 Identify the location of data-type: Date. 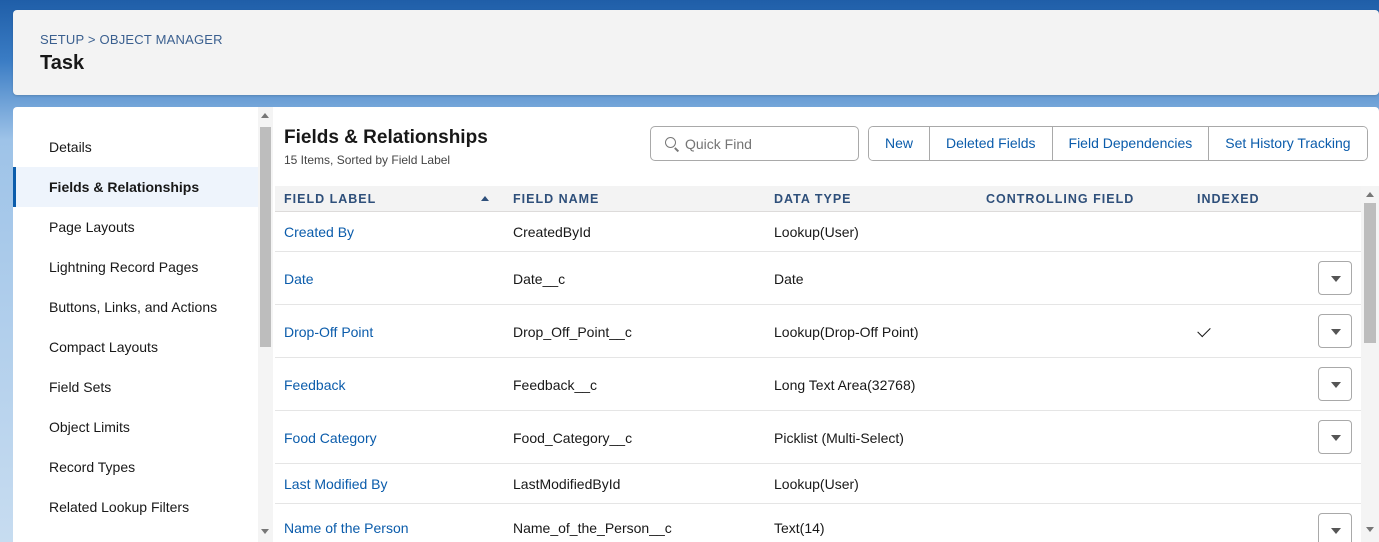
(789, 279).